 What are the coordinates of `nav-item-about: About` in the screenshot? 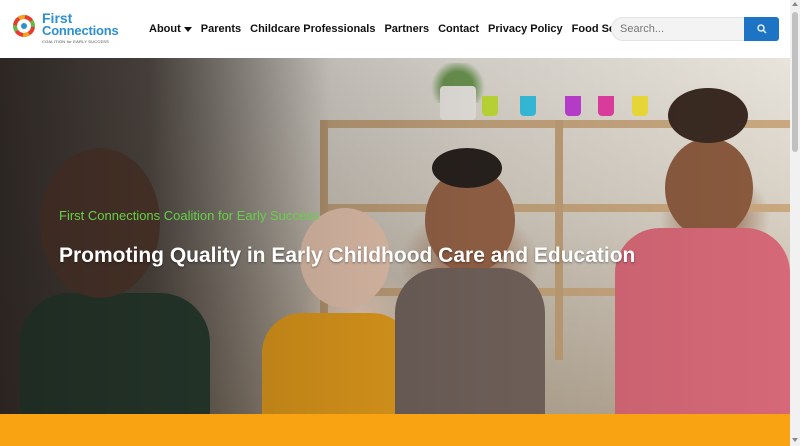 It's located at (170, 29).